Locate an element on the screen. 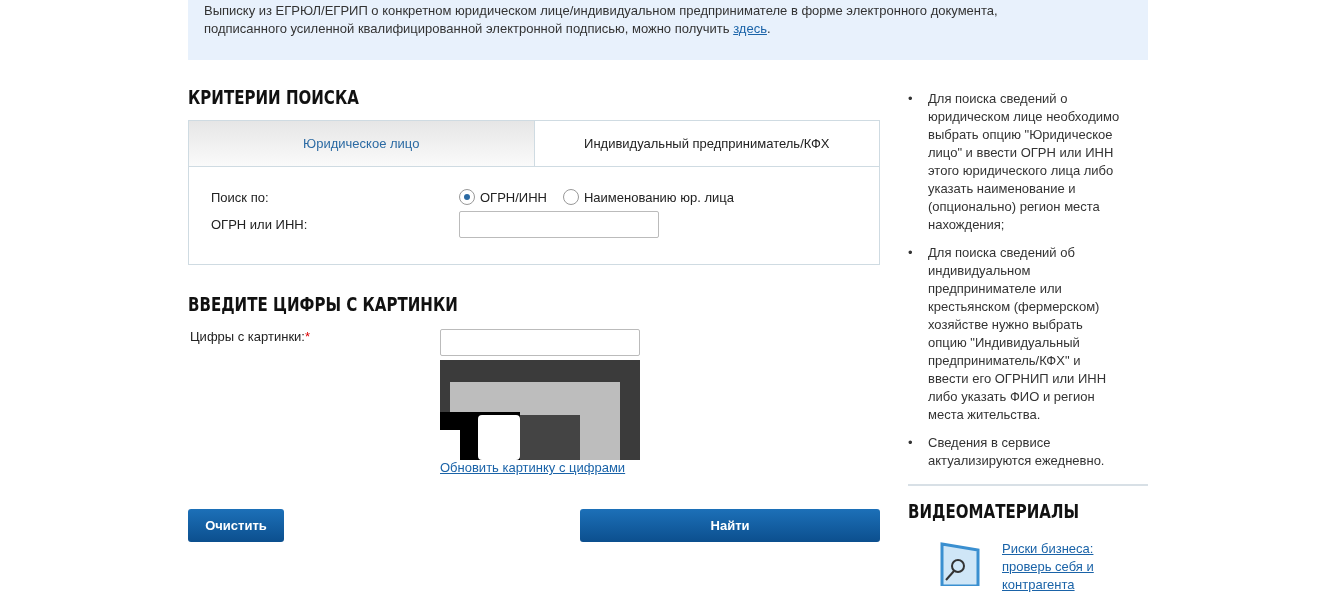 The height and width of the screenshot is (612, 1326). help-text: Сведения в сервисе актуализируются ежедневно. is located at coordinates (1017, 452).